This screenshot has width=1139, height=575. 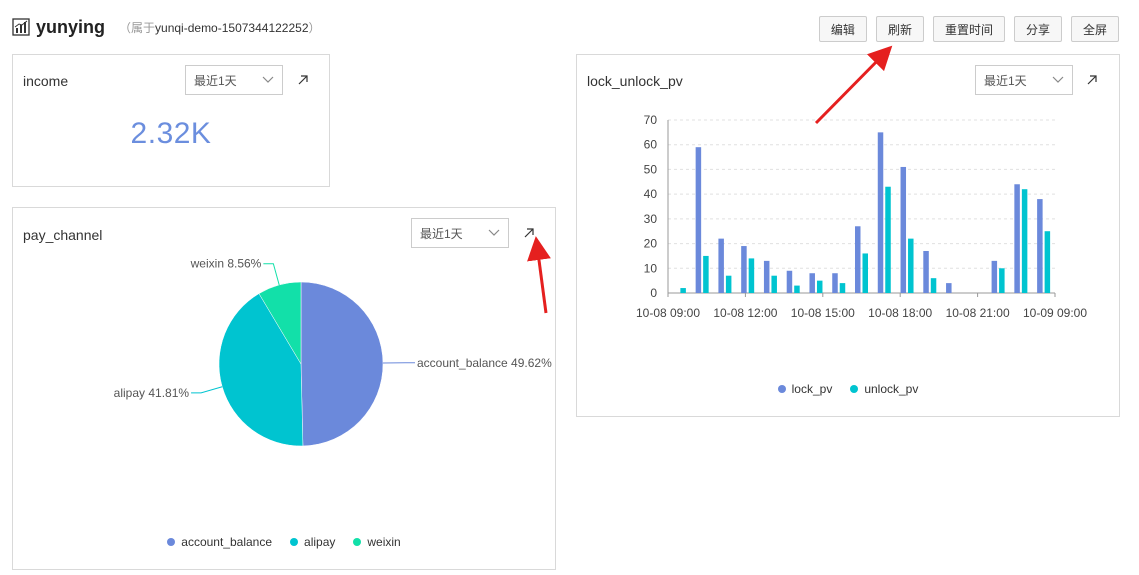 I want to click on legend-label: lock_pv, so click(x=812, y=389).